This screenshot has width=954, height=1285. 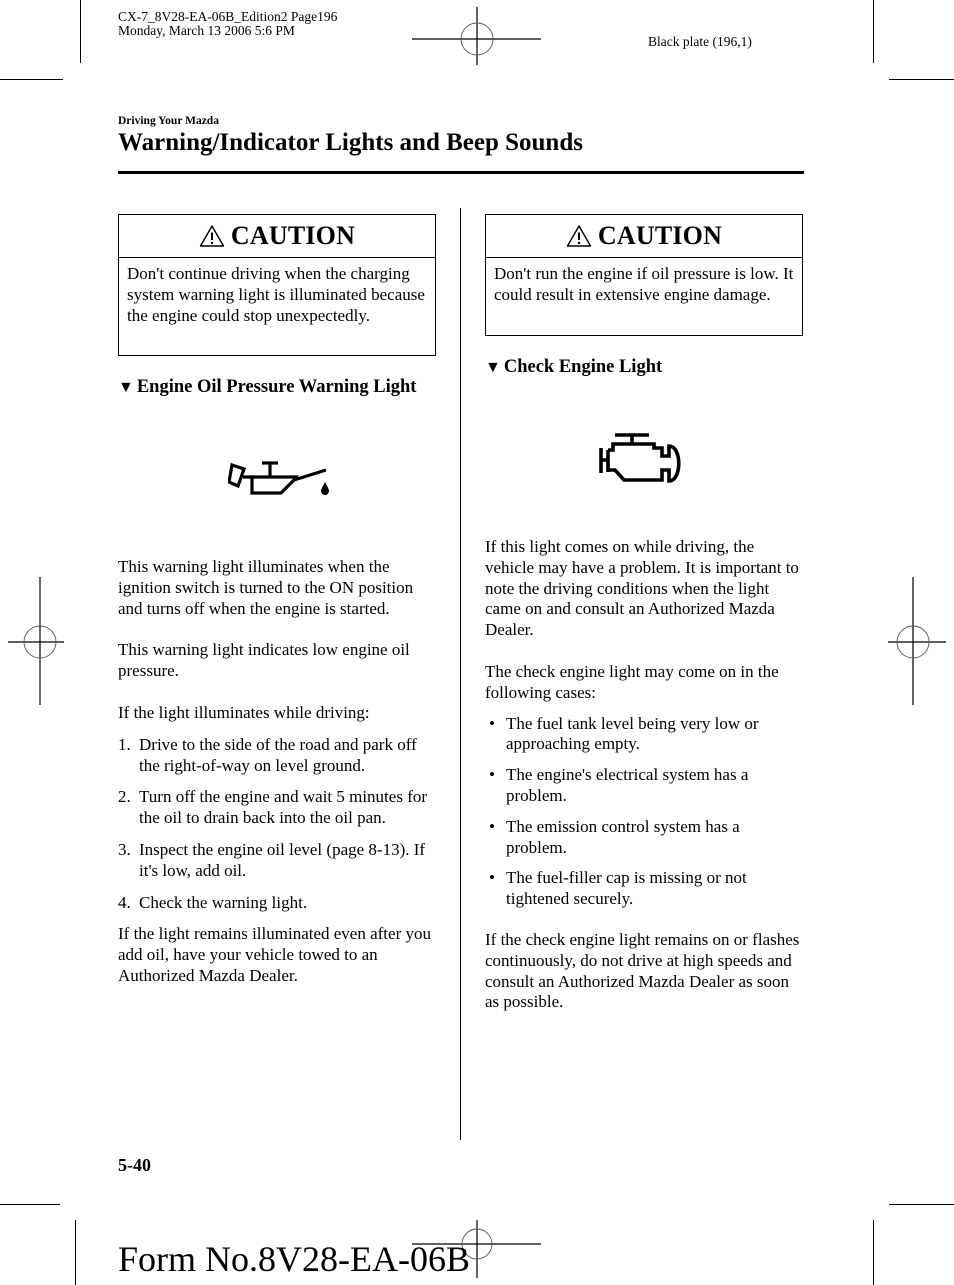 I want to click on registration-mark-left, so click(x=36, y=641).